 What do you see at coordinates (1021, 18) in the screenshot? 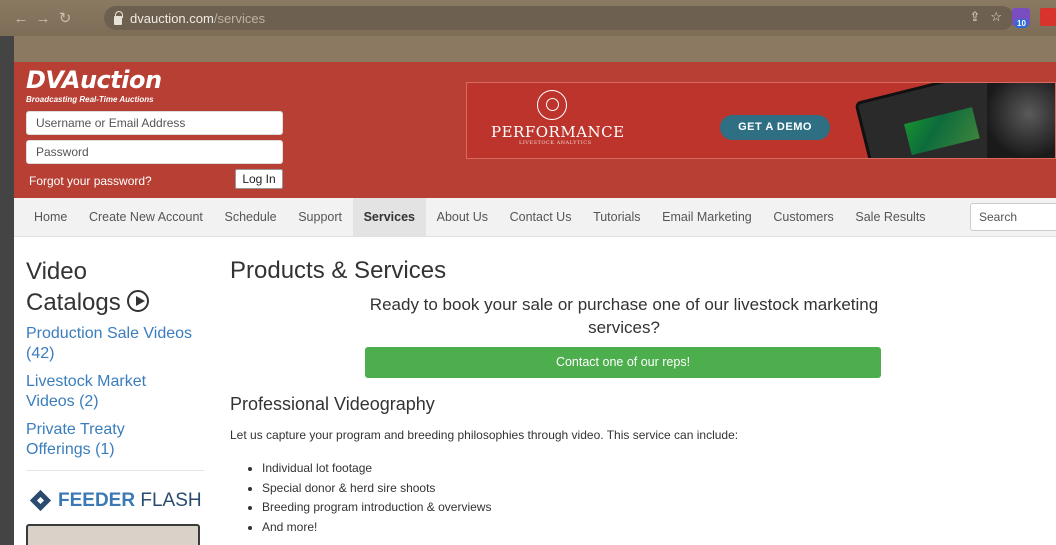
I see `extension-icon: 10` at bounding box center [1021, 18].